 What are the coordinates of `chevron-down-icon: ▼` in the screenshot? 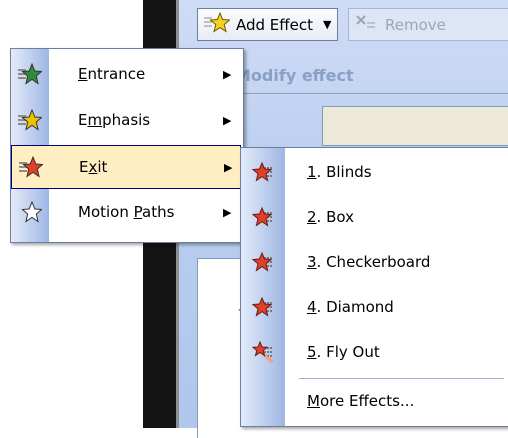 It's located at (327, 24).